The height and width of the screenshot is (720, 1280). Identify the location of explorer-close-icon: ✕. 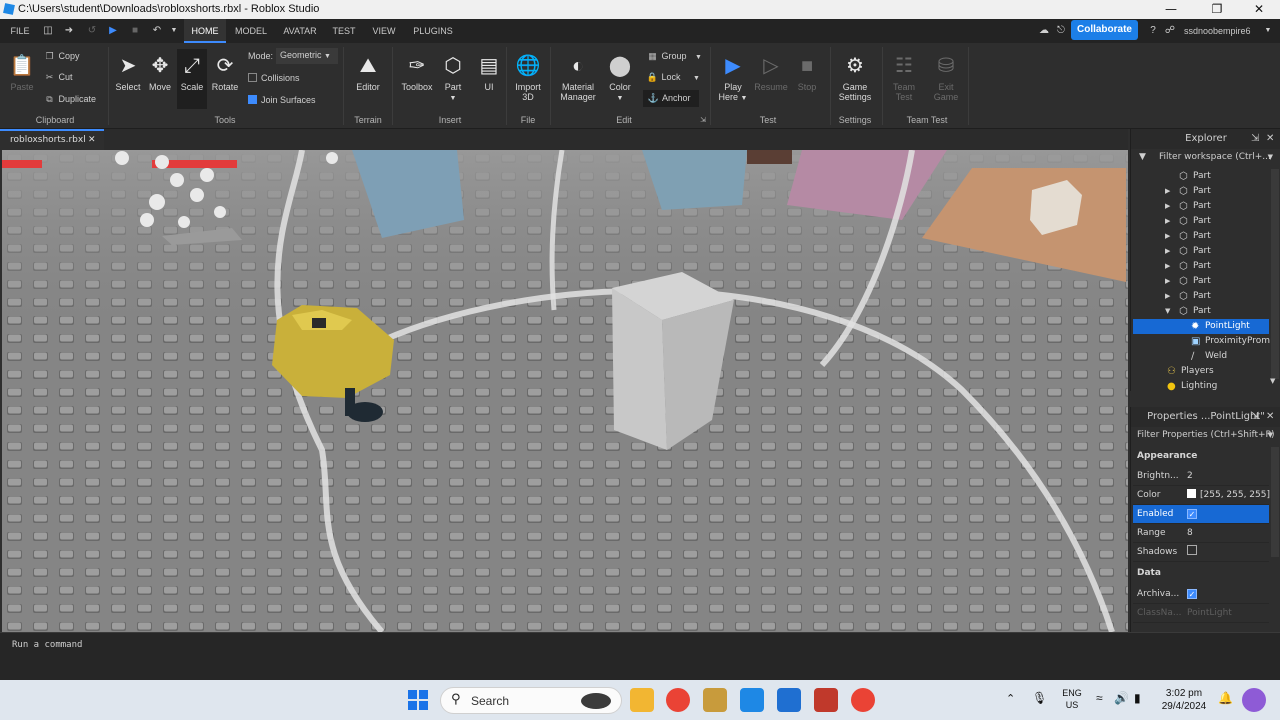
(1270, 139).